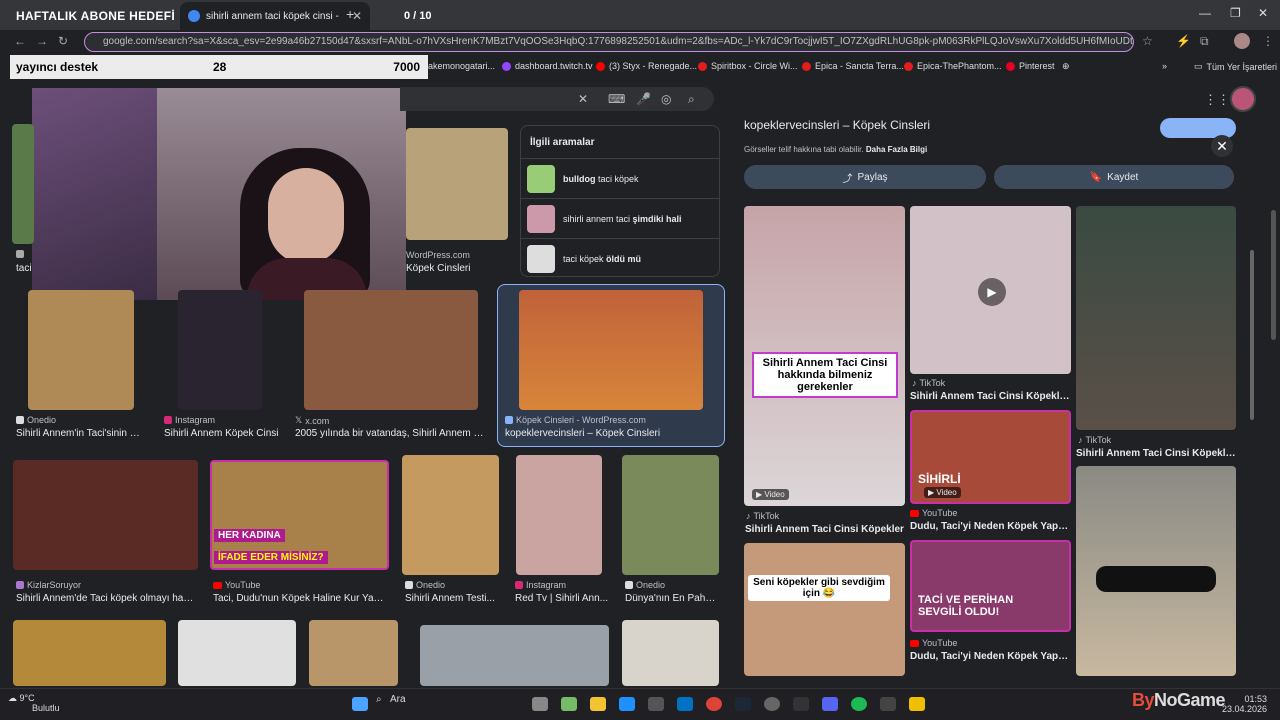 This screenshot has height=720, width=1280. Describe the element at coordinates (48, 585) in the screenshot. I see `image-source: KizlarSoruyor` at that location.